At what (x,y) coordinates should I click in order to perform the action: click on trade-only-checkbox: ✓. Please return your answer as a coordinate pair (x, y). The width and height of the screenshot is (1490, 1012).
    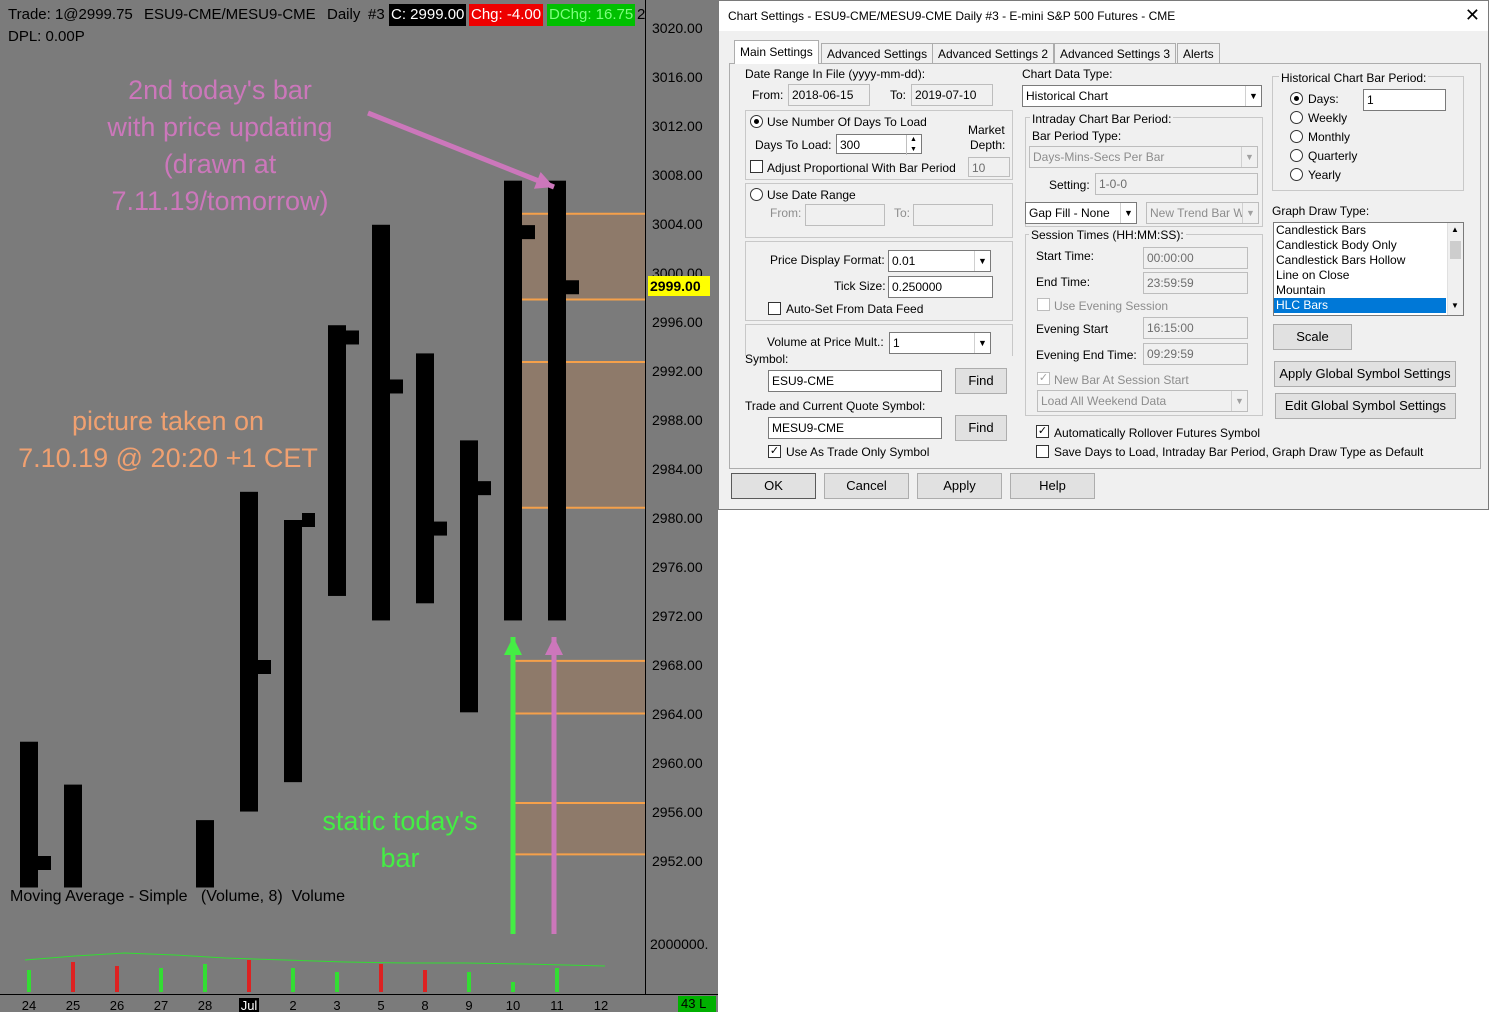
    Looking at the image, I should click on (774, 451).